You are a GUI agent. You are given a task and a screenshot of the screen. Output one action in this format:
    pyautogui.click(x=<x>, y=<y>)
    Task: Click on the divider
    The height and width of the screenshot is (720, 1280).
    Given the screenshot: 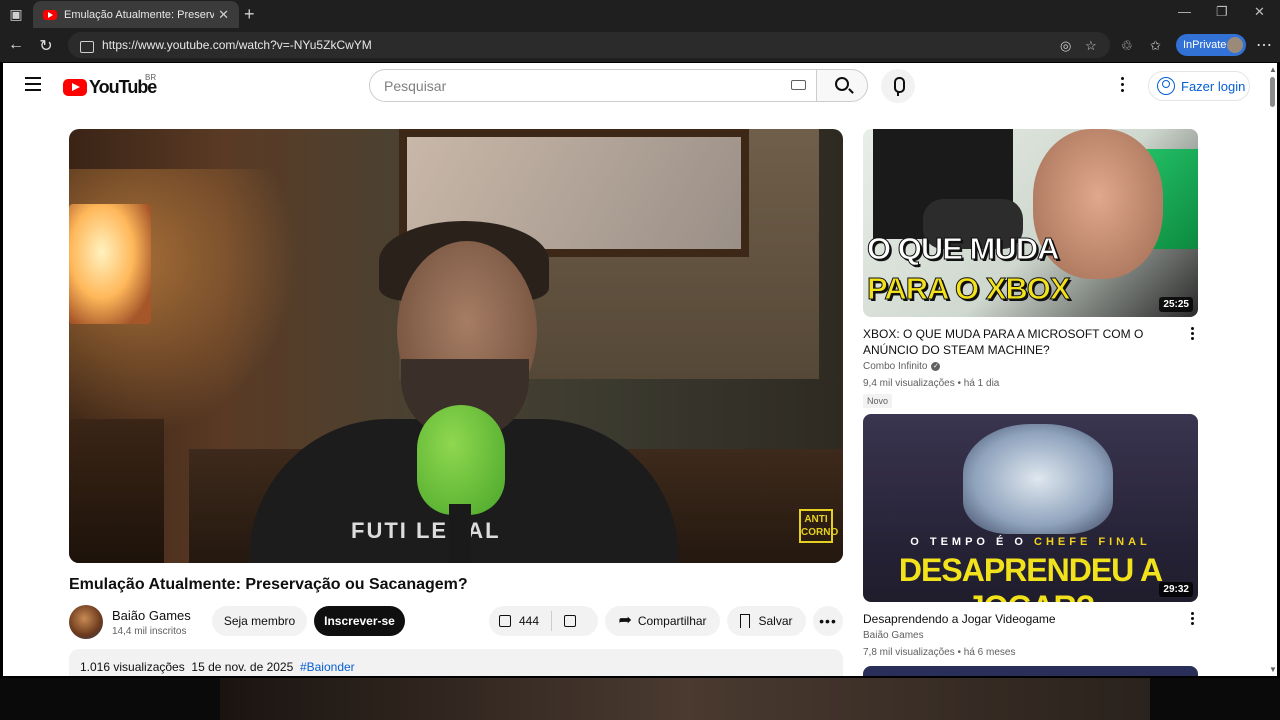 What is the action you would take?
    pyautogui.click(x=552, y=621)
    